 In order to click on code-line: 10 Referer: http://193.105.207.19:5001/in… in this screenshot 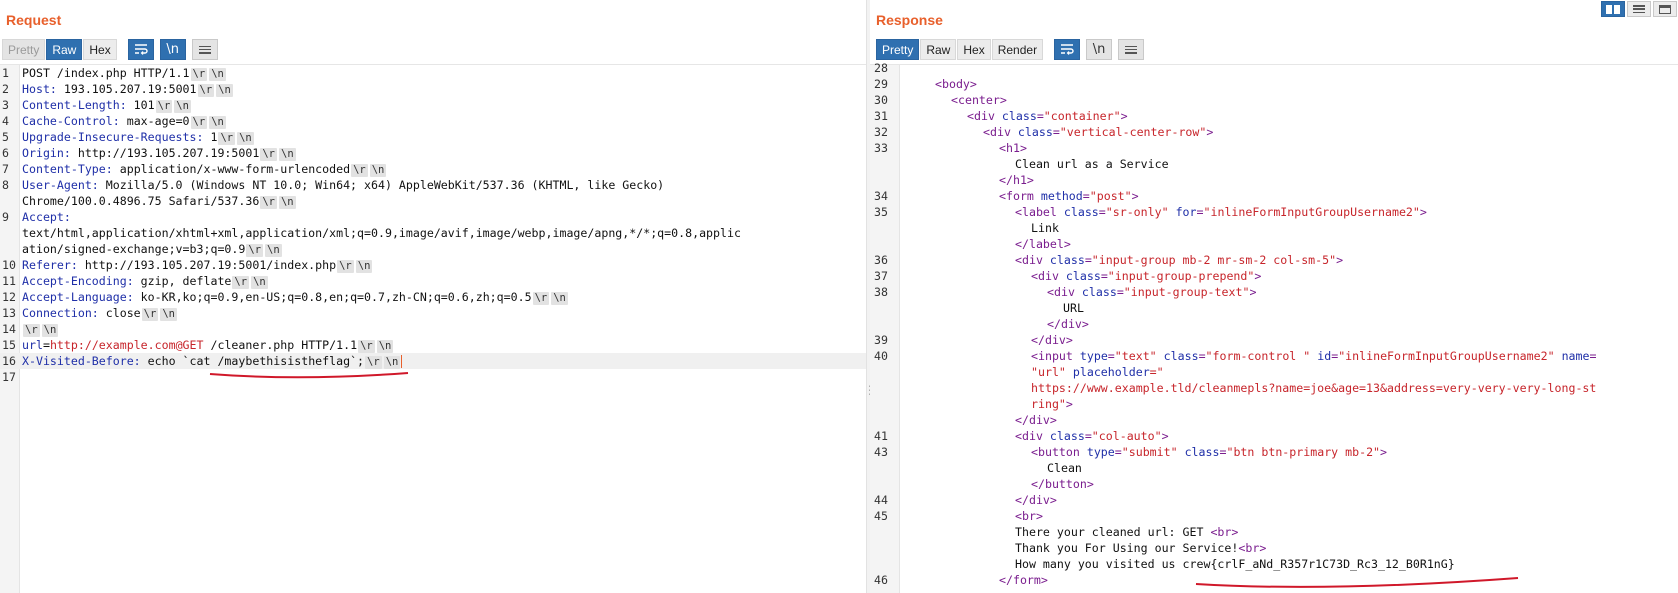, I will do `click(433, 265)`.